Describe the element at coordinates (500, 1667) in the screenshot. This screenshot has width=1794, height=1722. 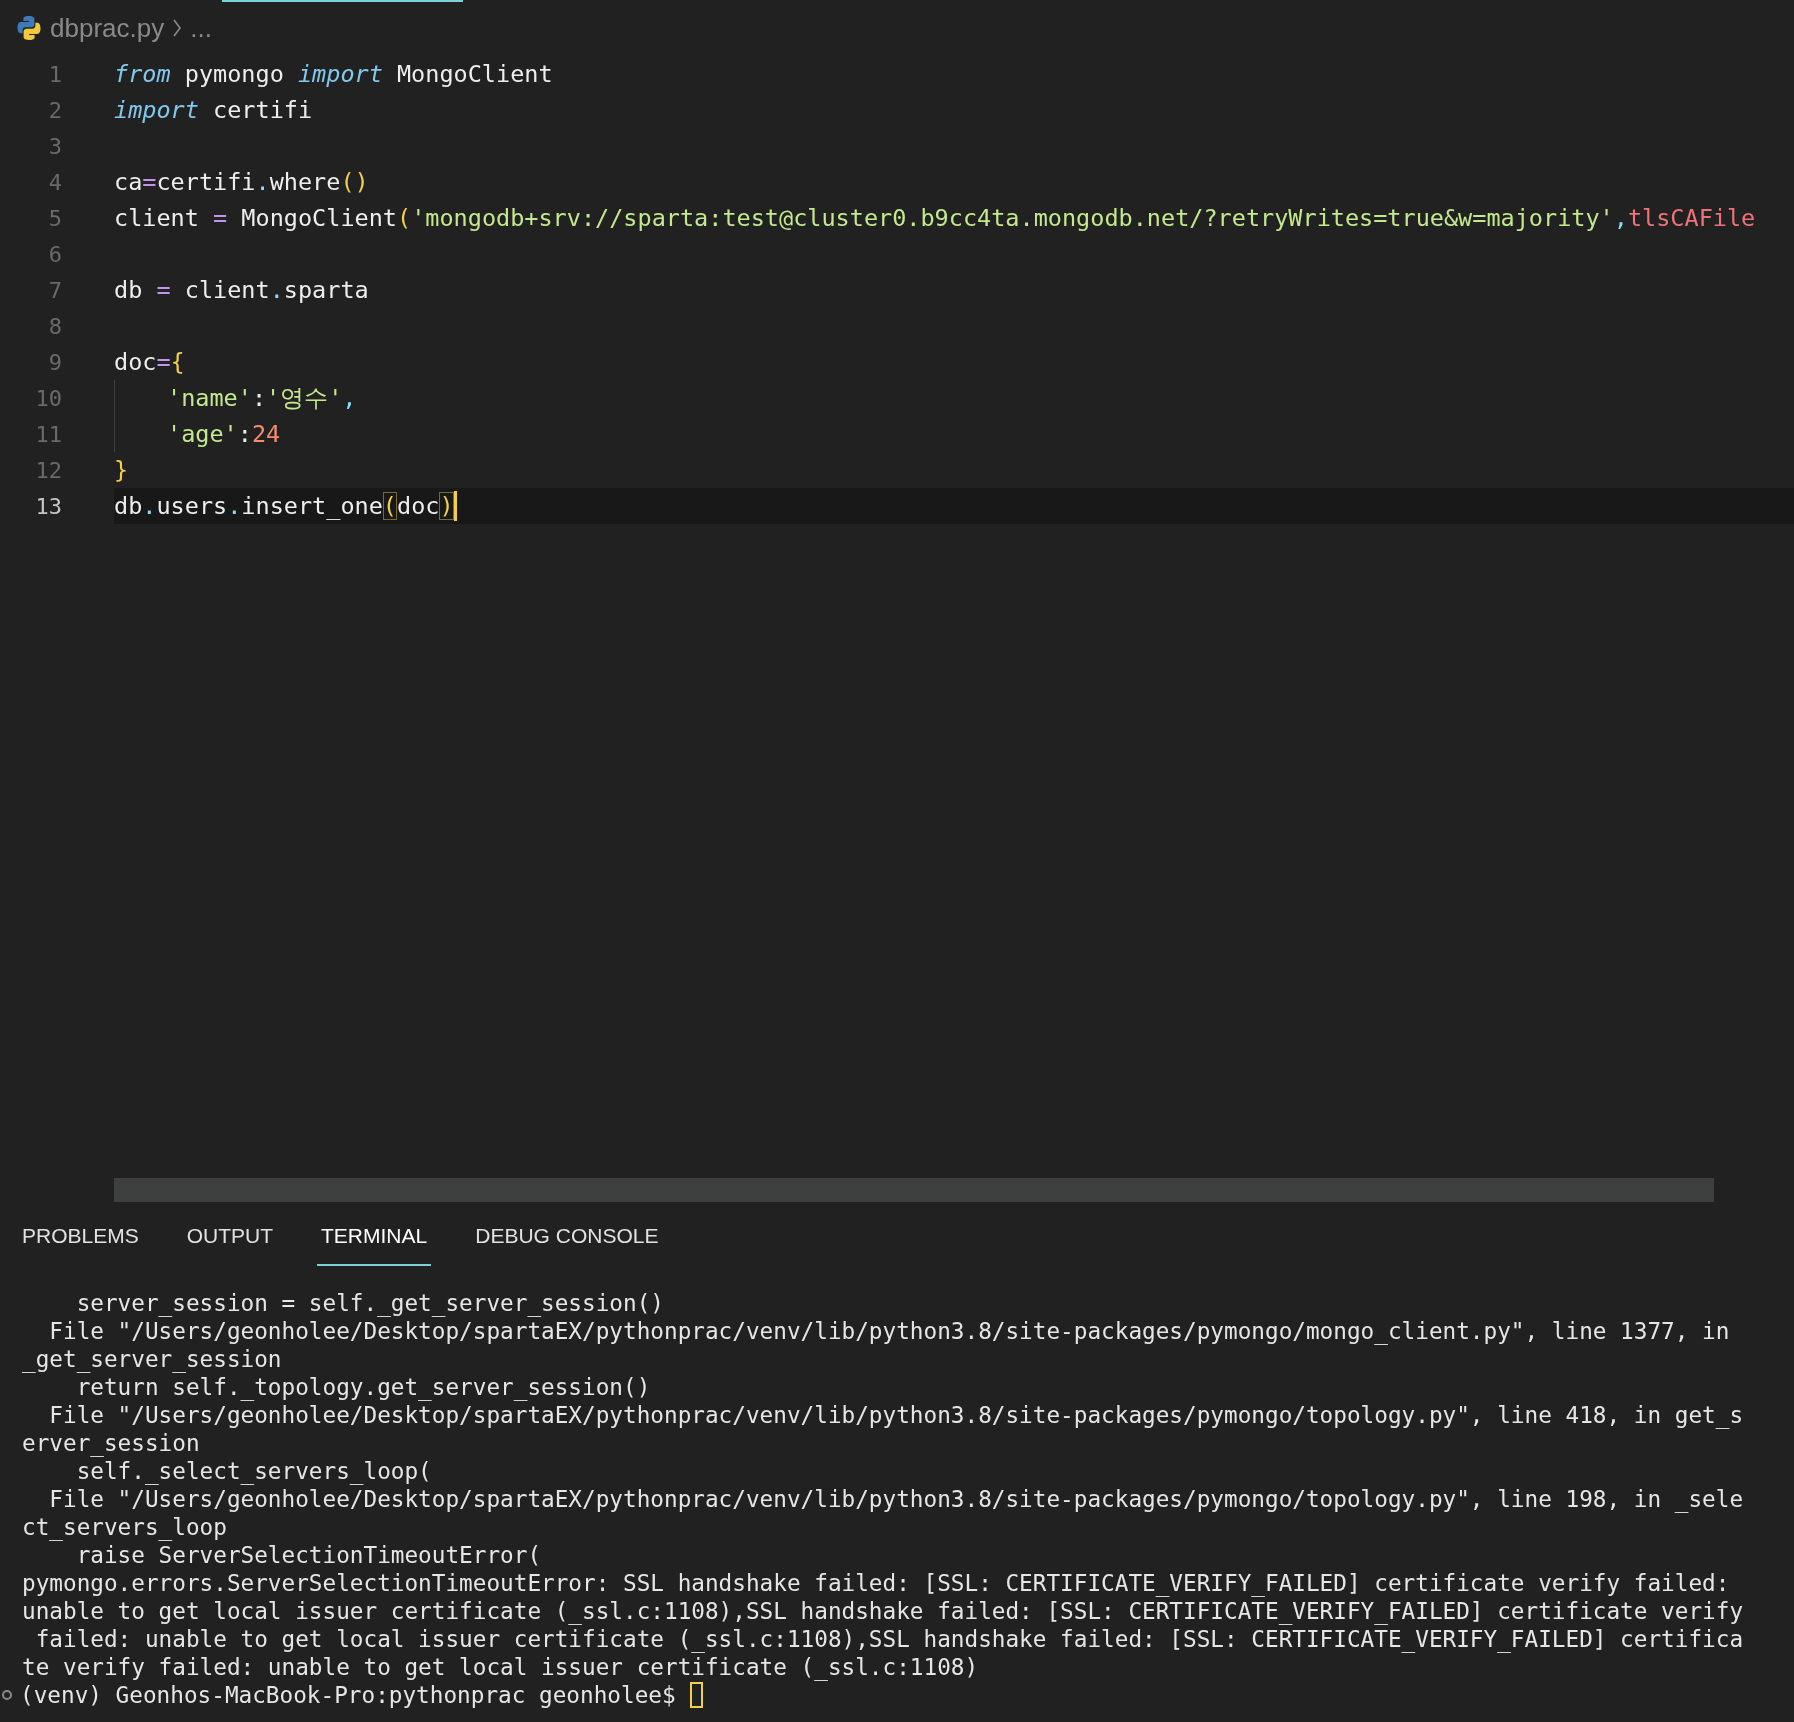
I see `terminal-line: te verify failed: unable to get local issuer certificate (_ssl.c:1108)` at that location.